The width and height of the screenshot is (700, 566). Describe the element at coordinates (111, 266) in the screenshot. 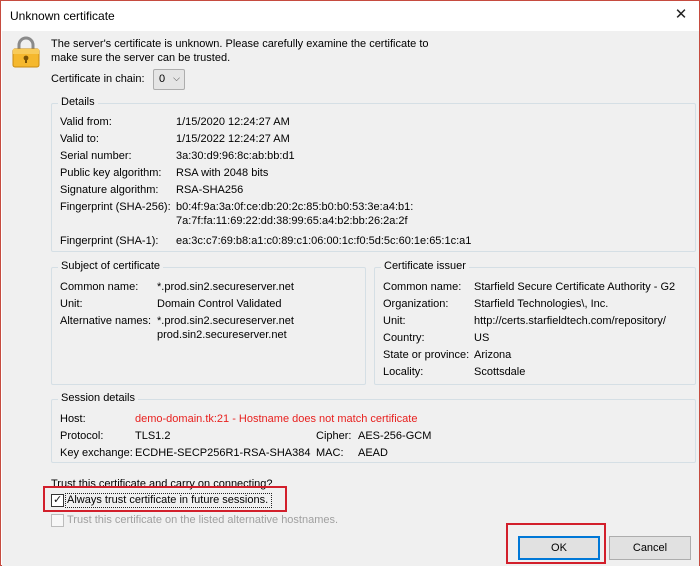

I see `subject-title: Subject of certificate` at that location.